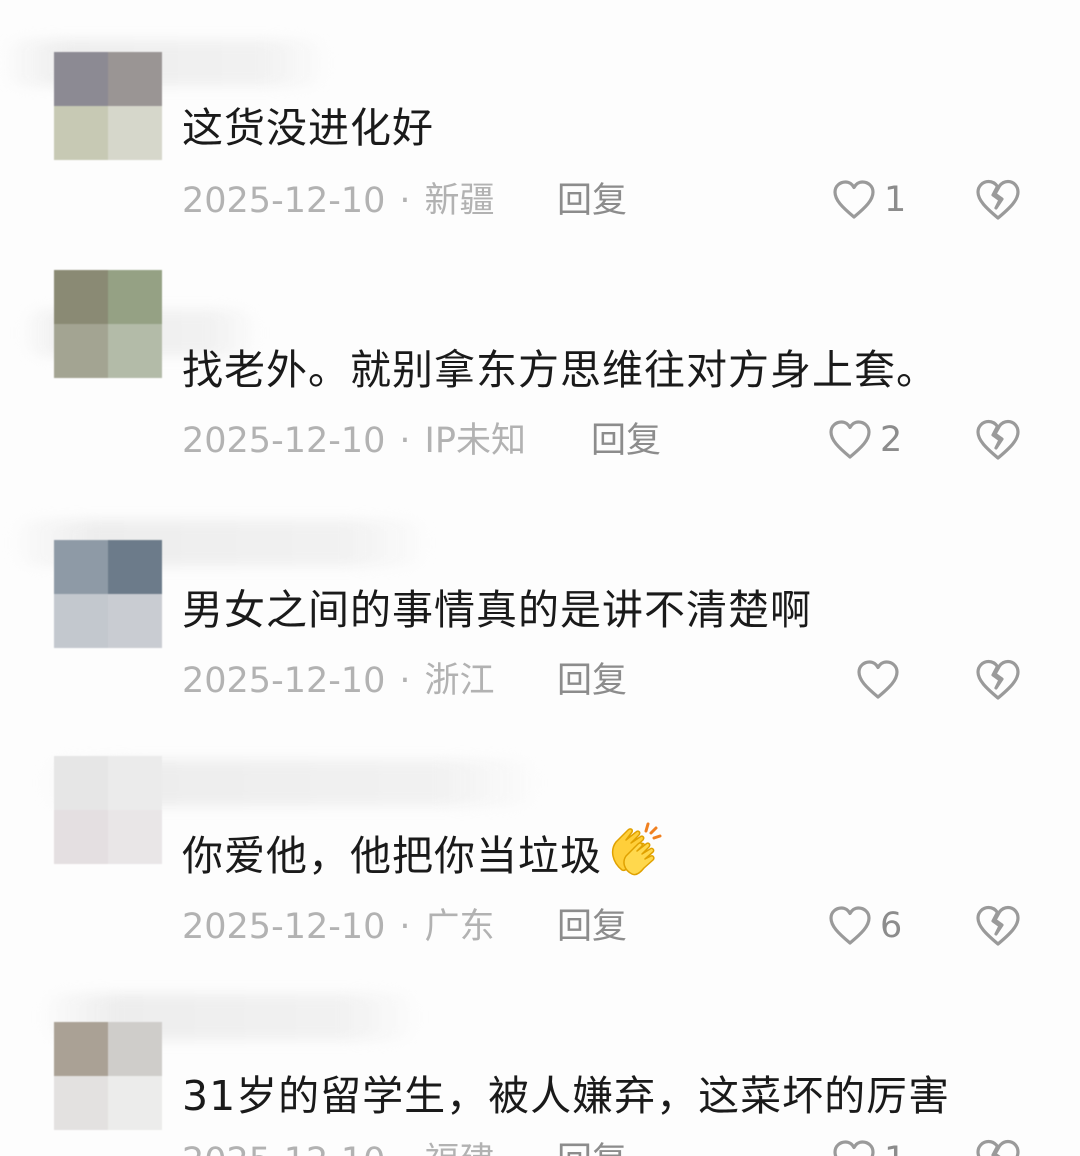  What do you see at coordinates (308, 128) in the screenshot?
I see `comment-text: 这货没进化好` at bounding box center [308, 128].